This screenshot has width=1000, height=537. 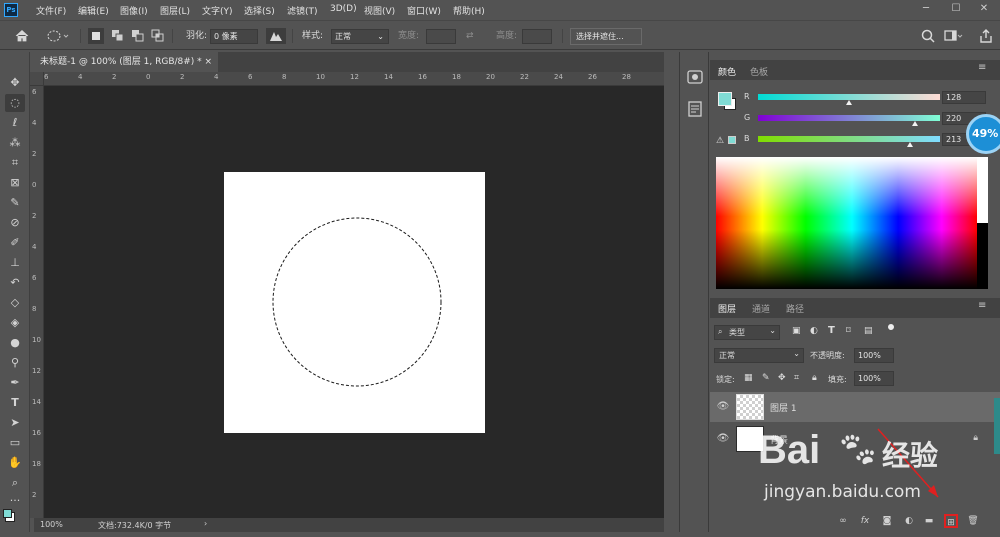 What do you see at coordinates (982, 305) in the screenshot?
I see `layers-menu-icon: ≡` at bounding box center [982, 305].